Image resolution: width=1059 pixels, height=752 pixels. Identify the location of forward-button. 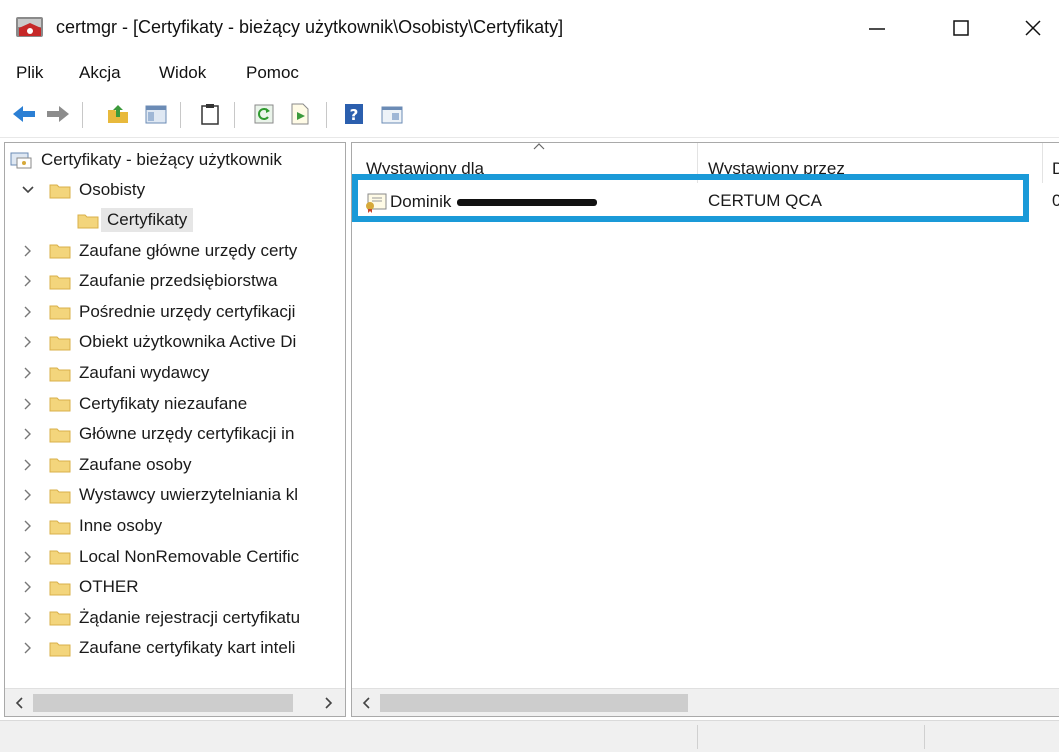
(58, 114).